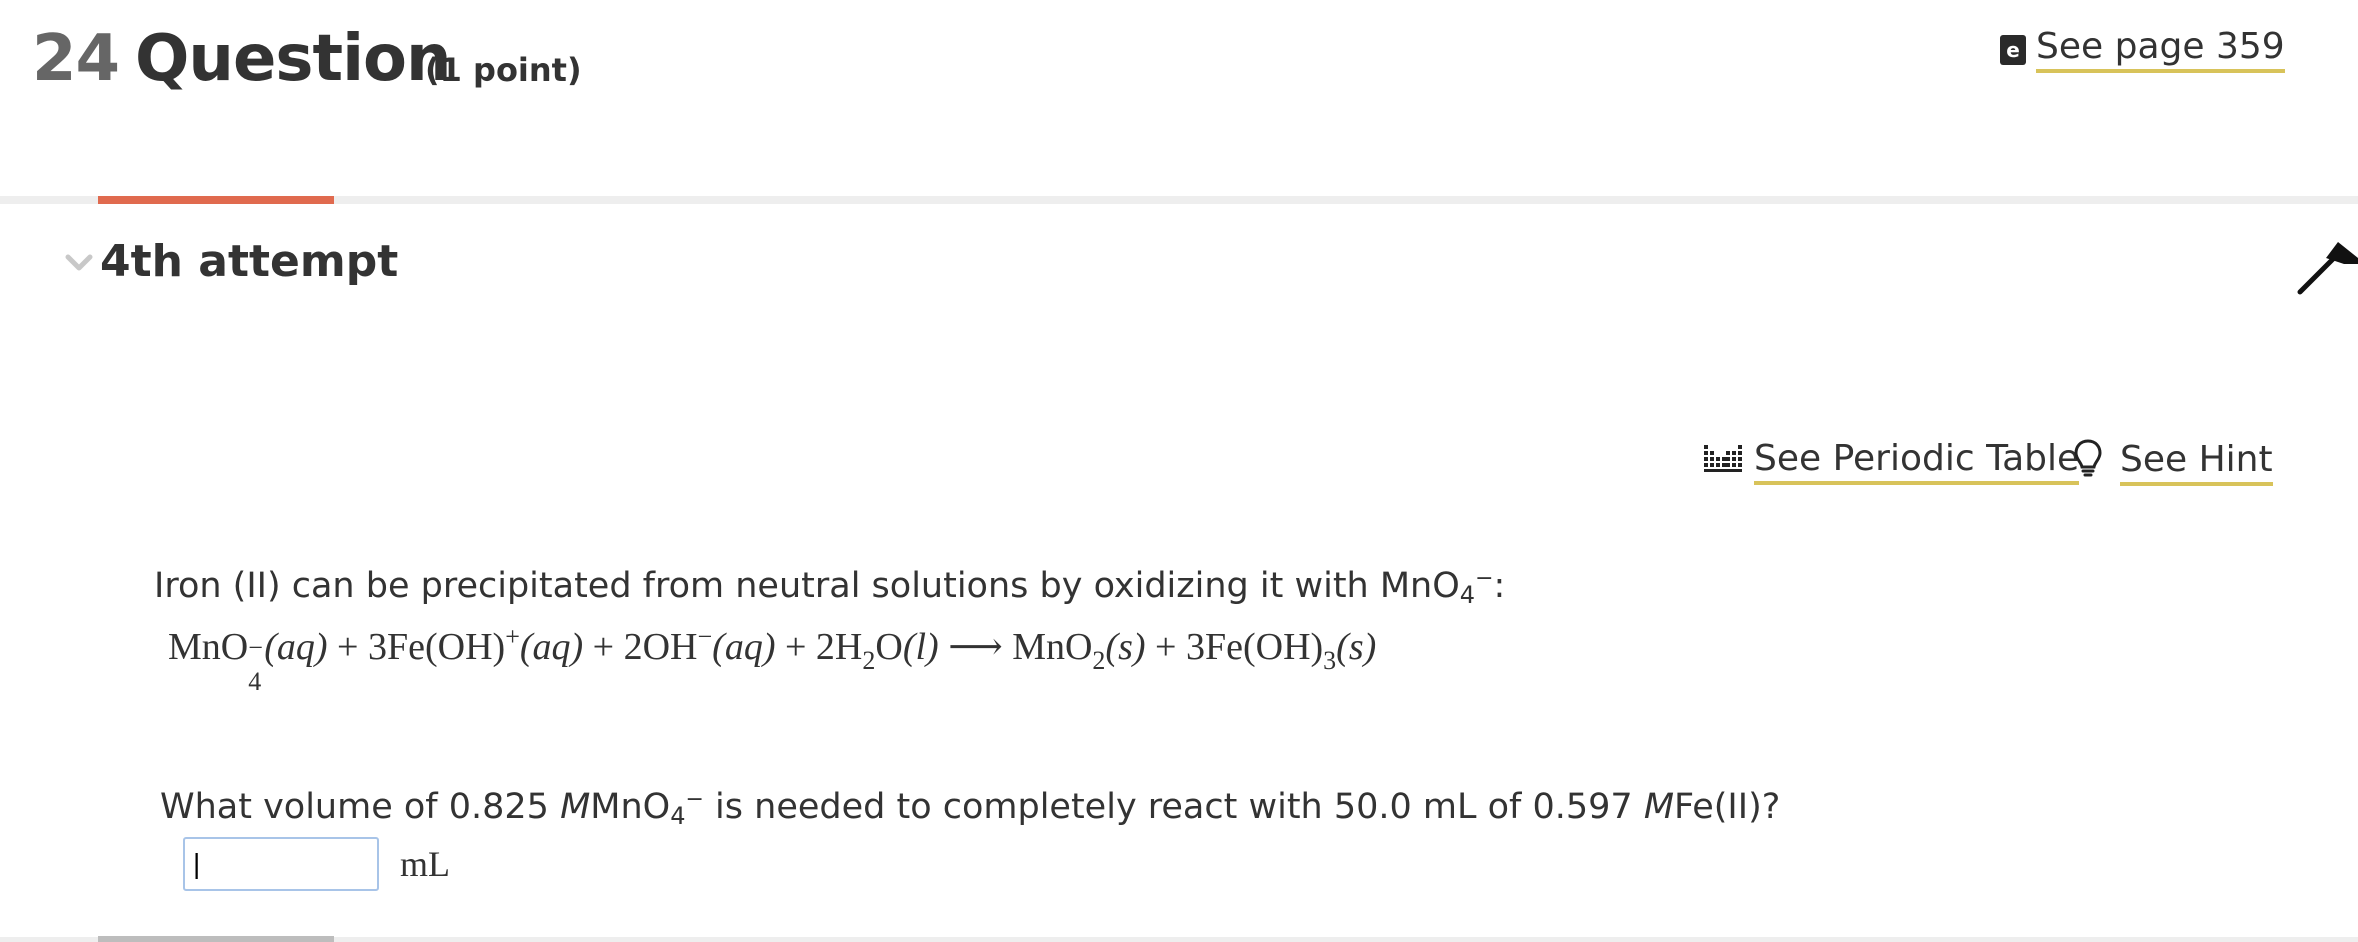  What do you see at coordinates (2160, 49) in the screenshot?
I see `see-page-label: See page 359` at bounding box center [2160, 49].